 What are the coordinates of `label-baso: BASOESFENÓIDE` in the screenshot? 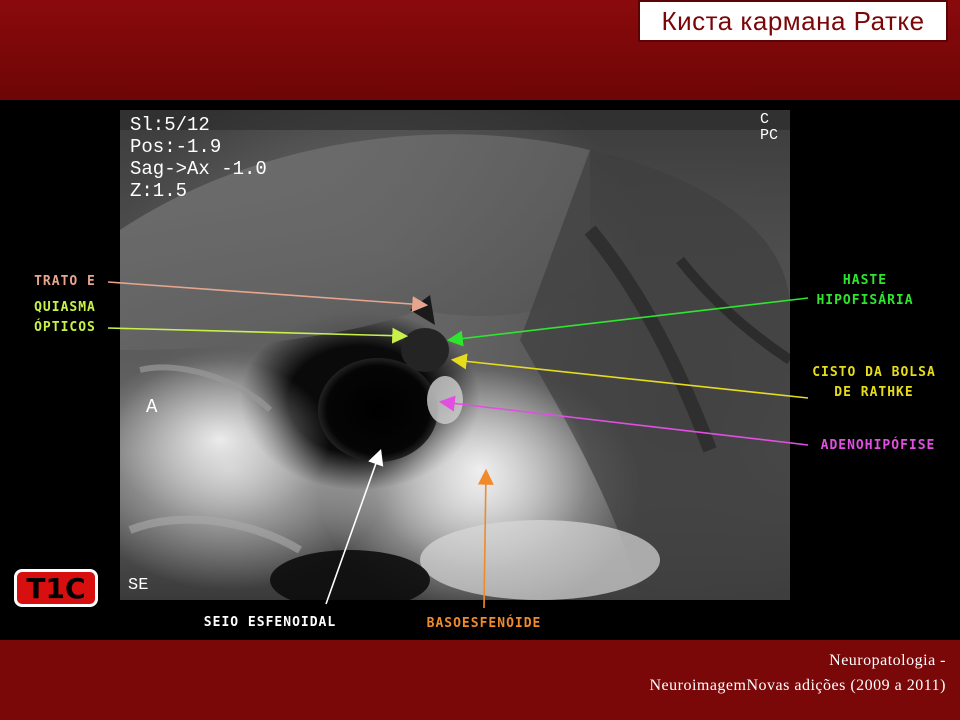 It's located at (484, 623).